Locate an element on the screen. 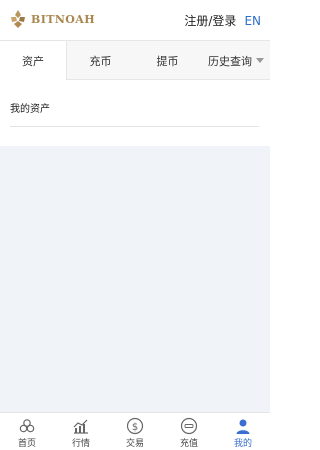 This screenshot has width=320, height=450. nav-market: 行情 is located at coordinates (81, 431).